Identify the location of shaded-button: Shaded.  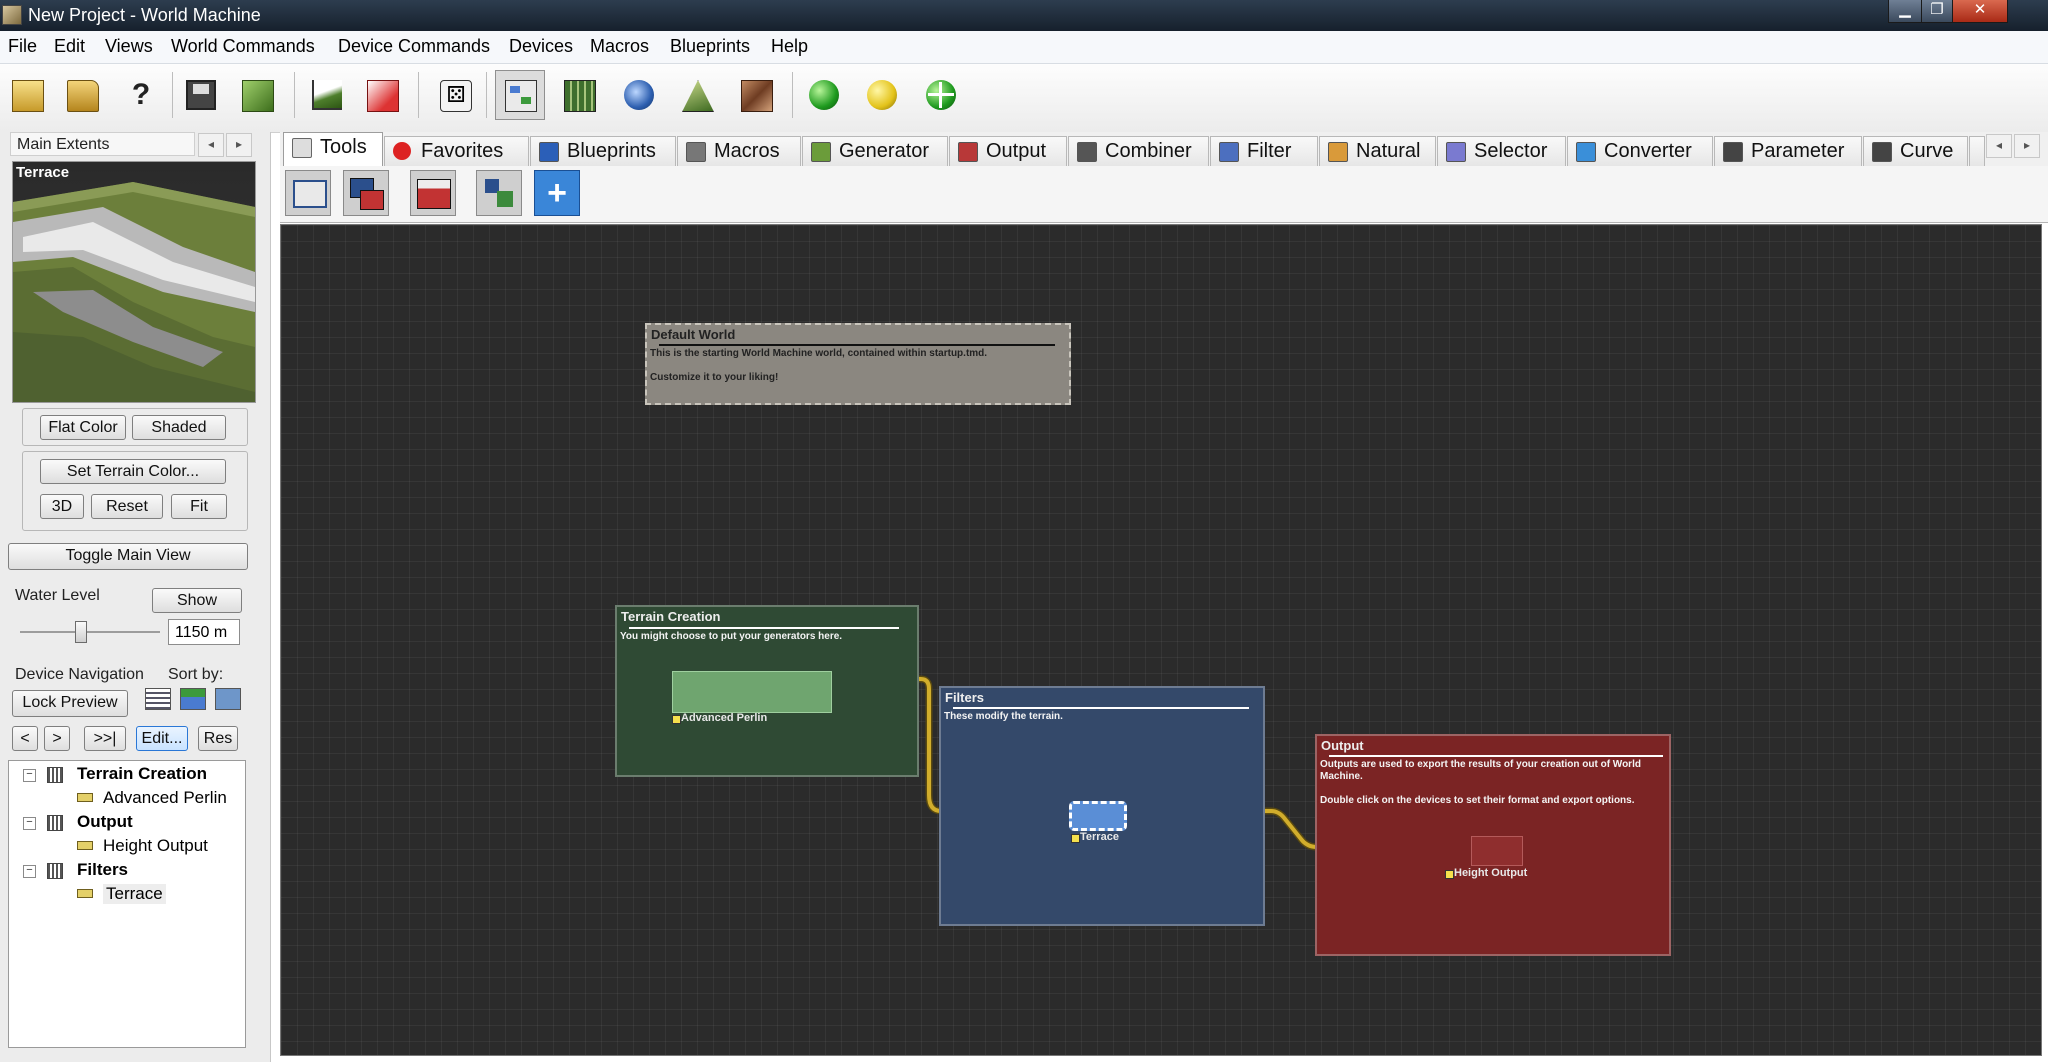
(179, 427).